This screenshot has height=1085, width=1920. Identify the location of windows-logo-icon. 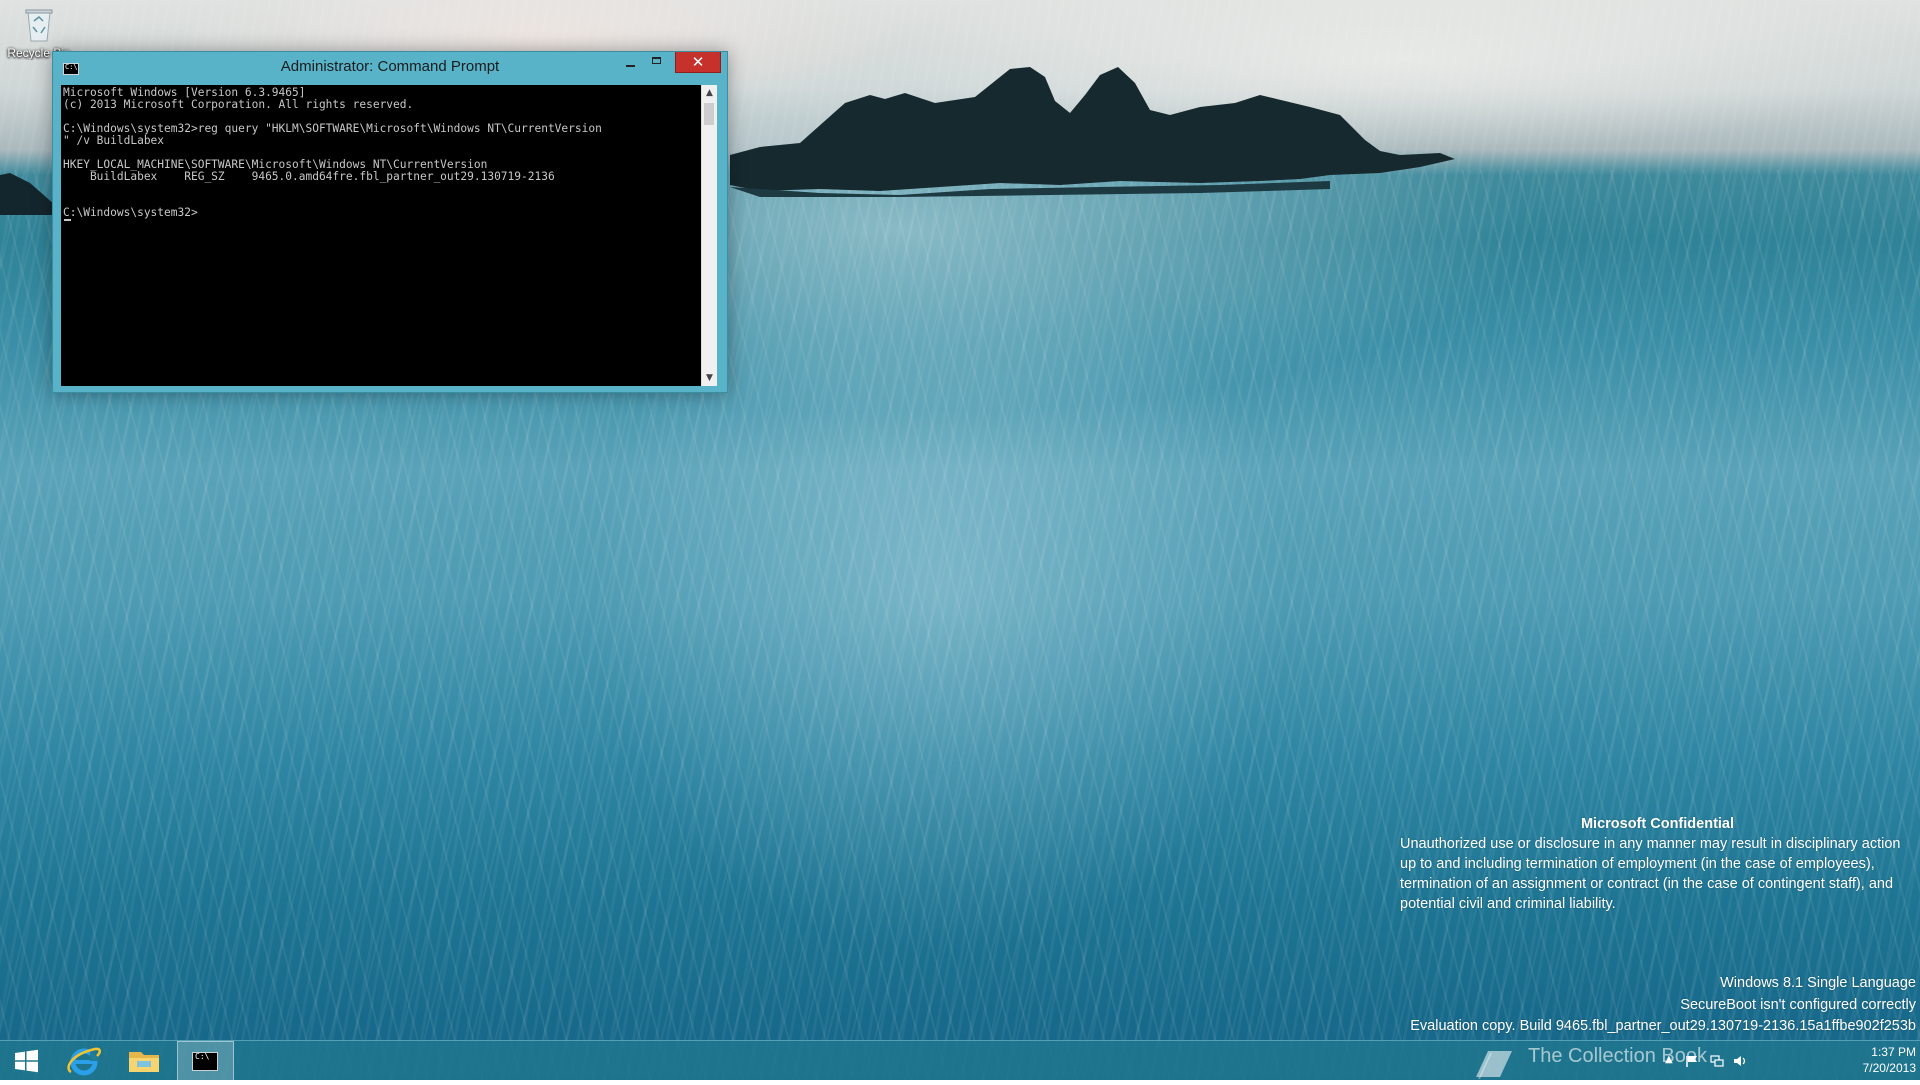
(26, 1061).